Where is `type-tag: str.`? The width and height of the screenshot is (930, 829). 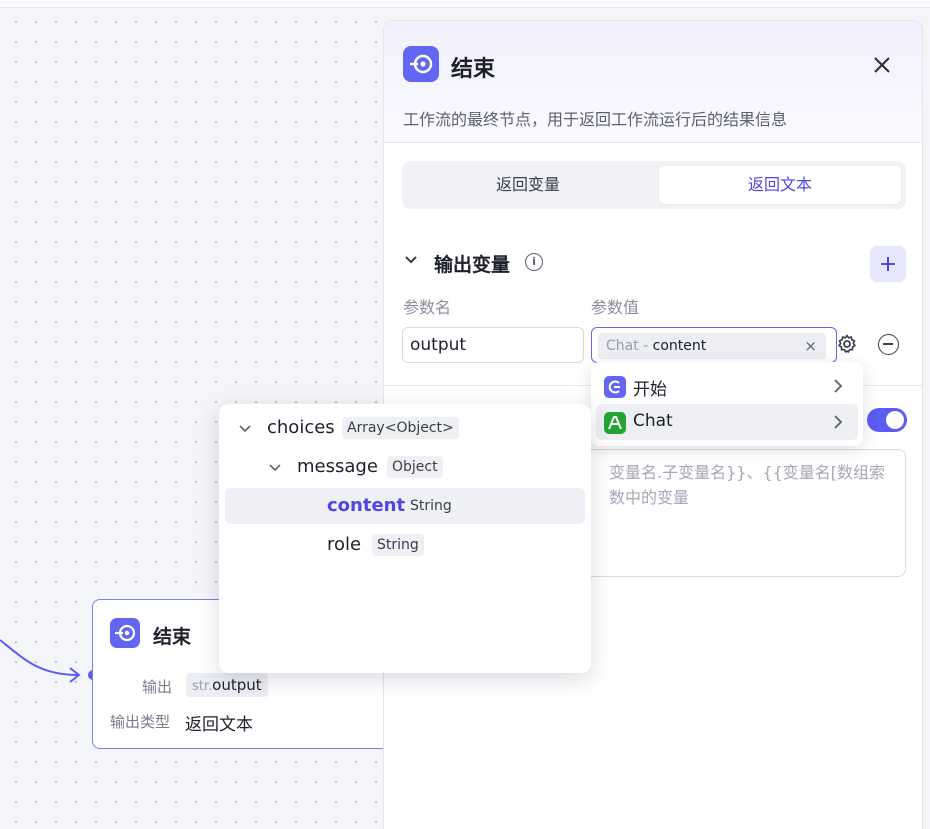
type-tag: str. is located at coordinates (202, 686).